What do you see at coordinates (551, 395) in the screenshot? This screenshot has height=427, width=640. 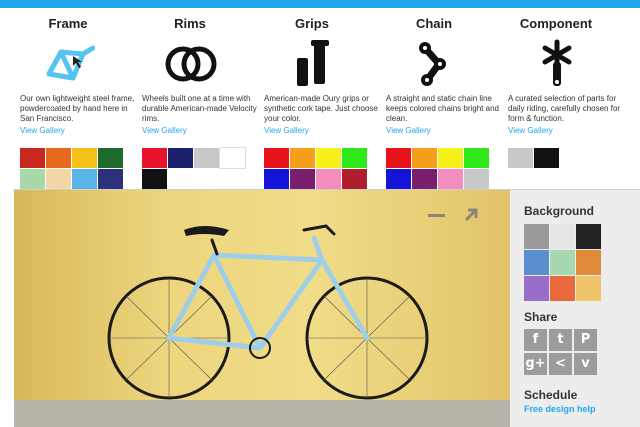 I see `schedule-title: Schedule` at bounding box center [551, 395].